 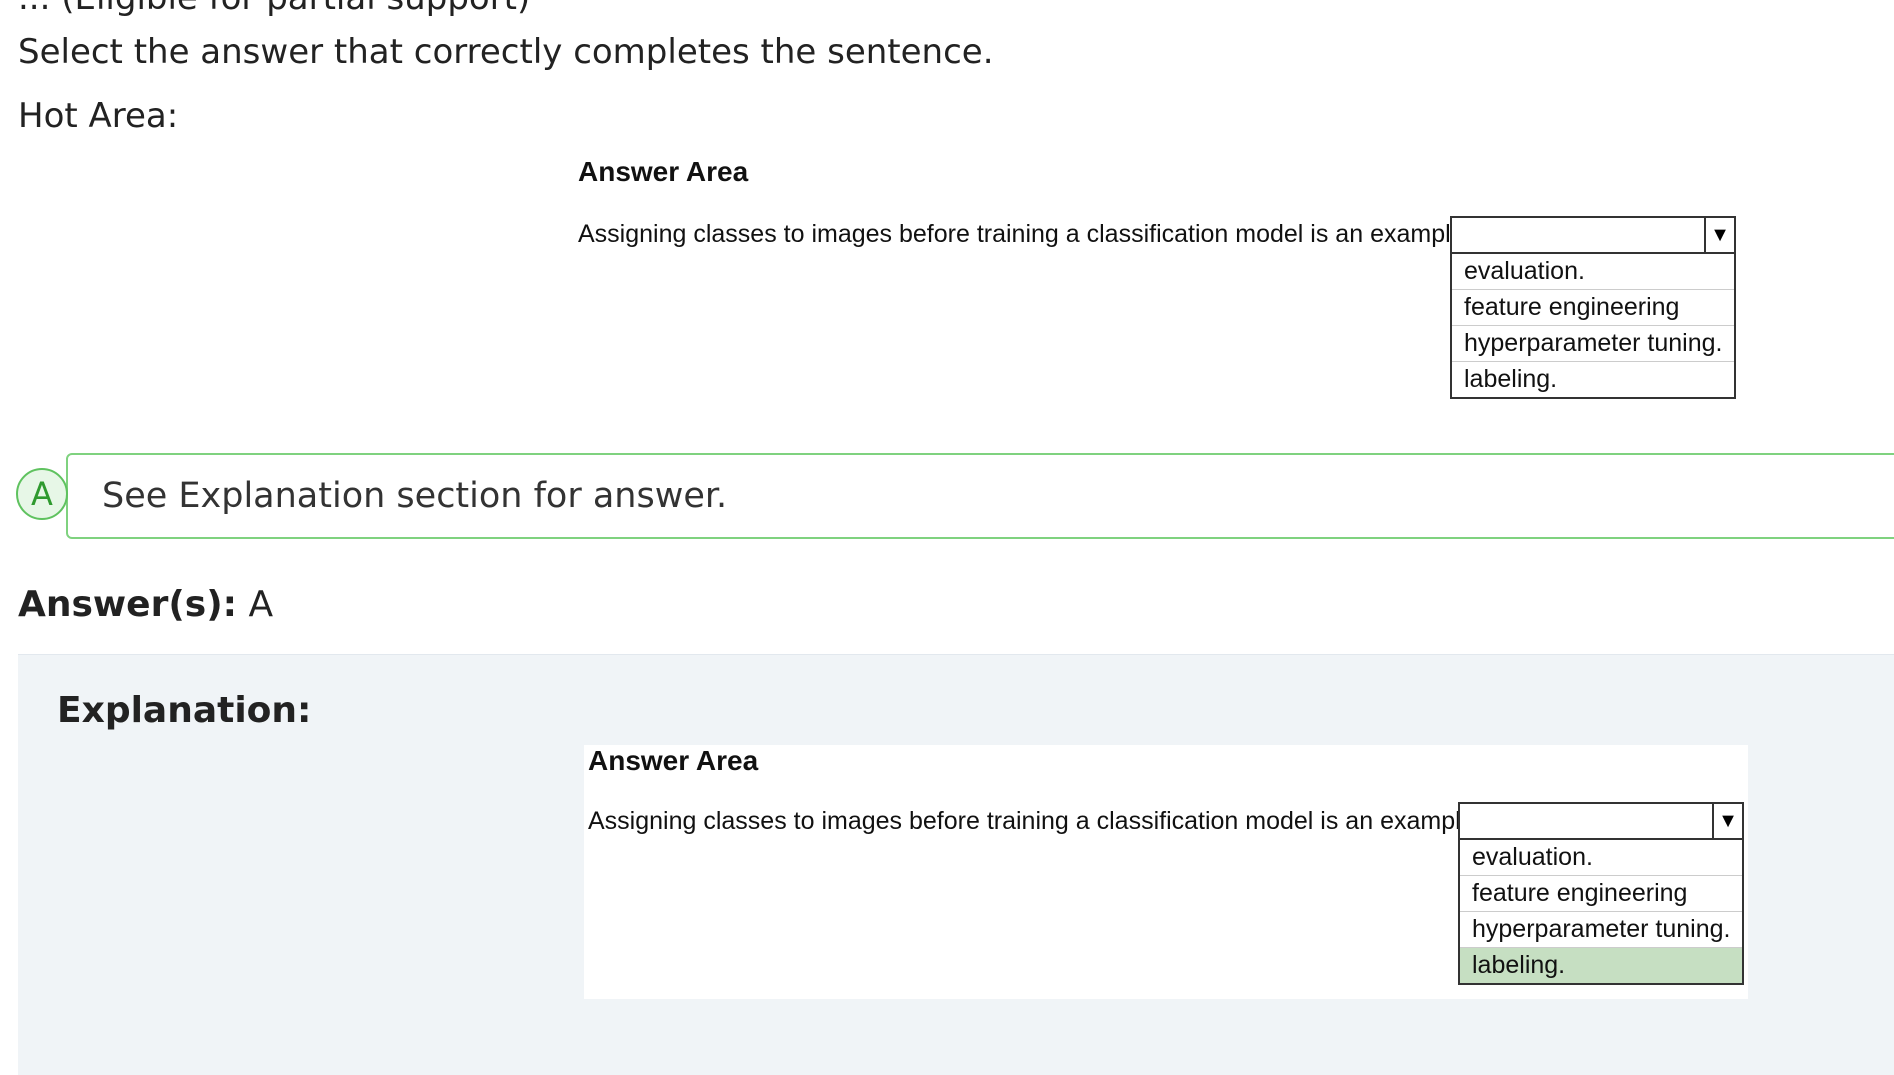 I want to click on question-header-cut: ... (Eligible for partial support), so click(x=274, y=9).